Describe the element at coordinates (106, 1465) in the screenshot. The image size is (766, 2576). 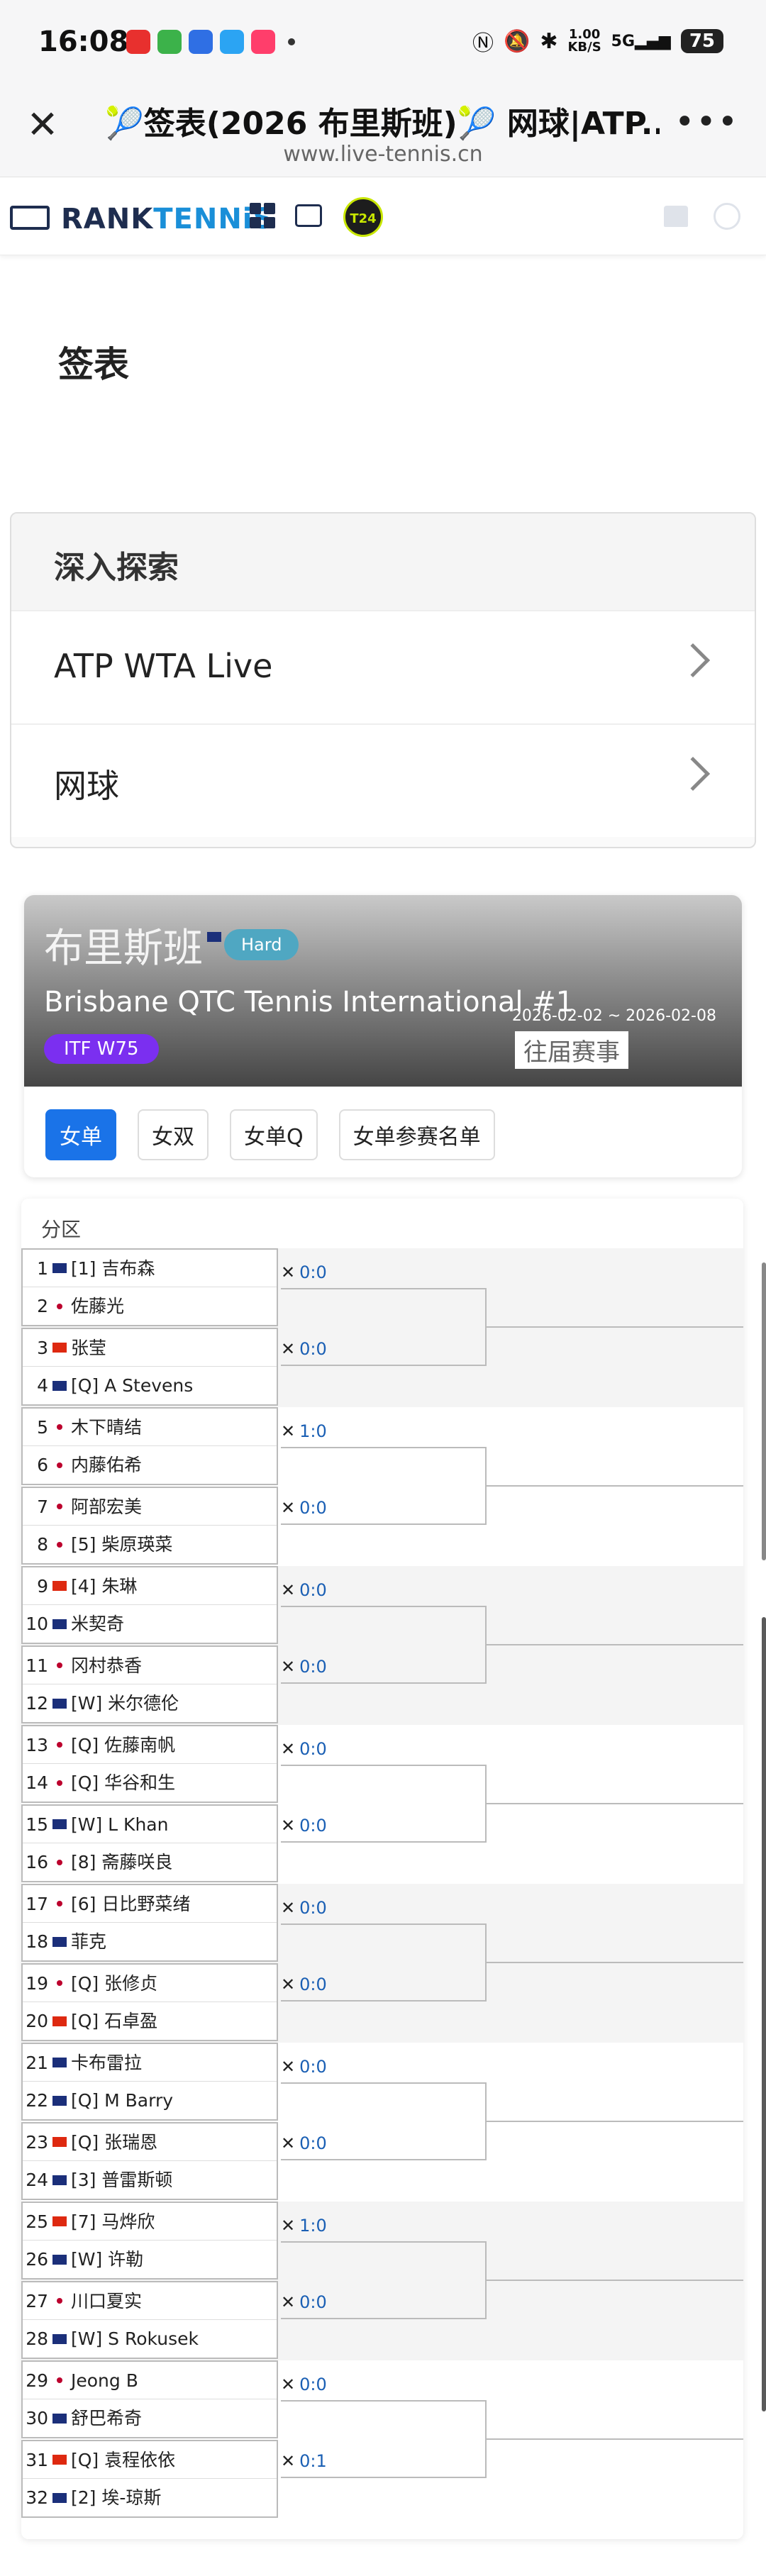
I see `player-name: 内藤佑希` at that location.